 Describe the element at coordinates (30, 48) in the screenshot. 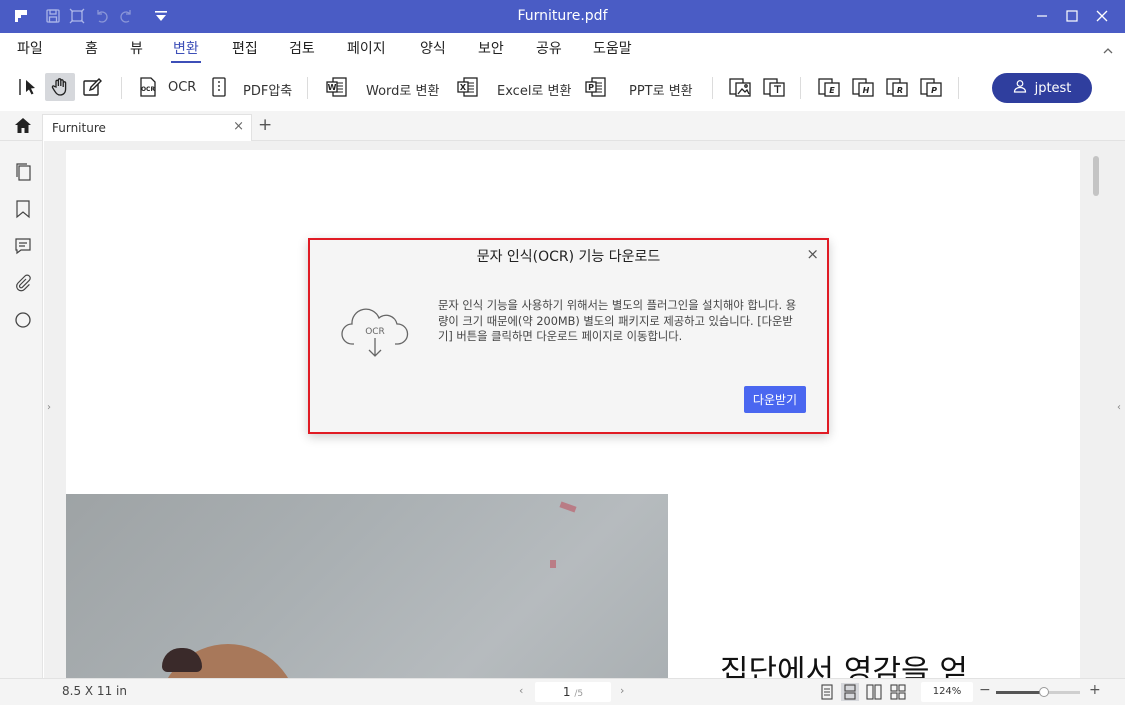

I see `menu-file: 파일` at that location.